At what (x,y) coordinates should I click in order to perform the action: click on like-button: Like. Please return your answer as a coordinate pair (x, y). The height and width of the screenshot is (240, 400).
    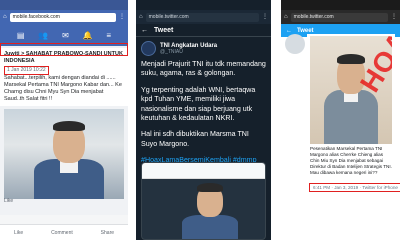
    Looking at the image, I should click on (18, 233).